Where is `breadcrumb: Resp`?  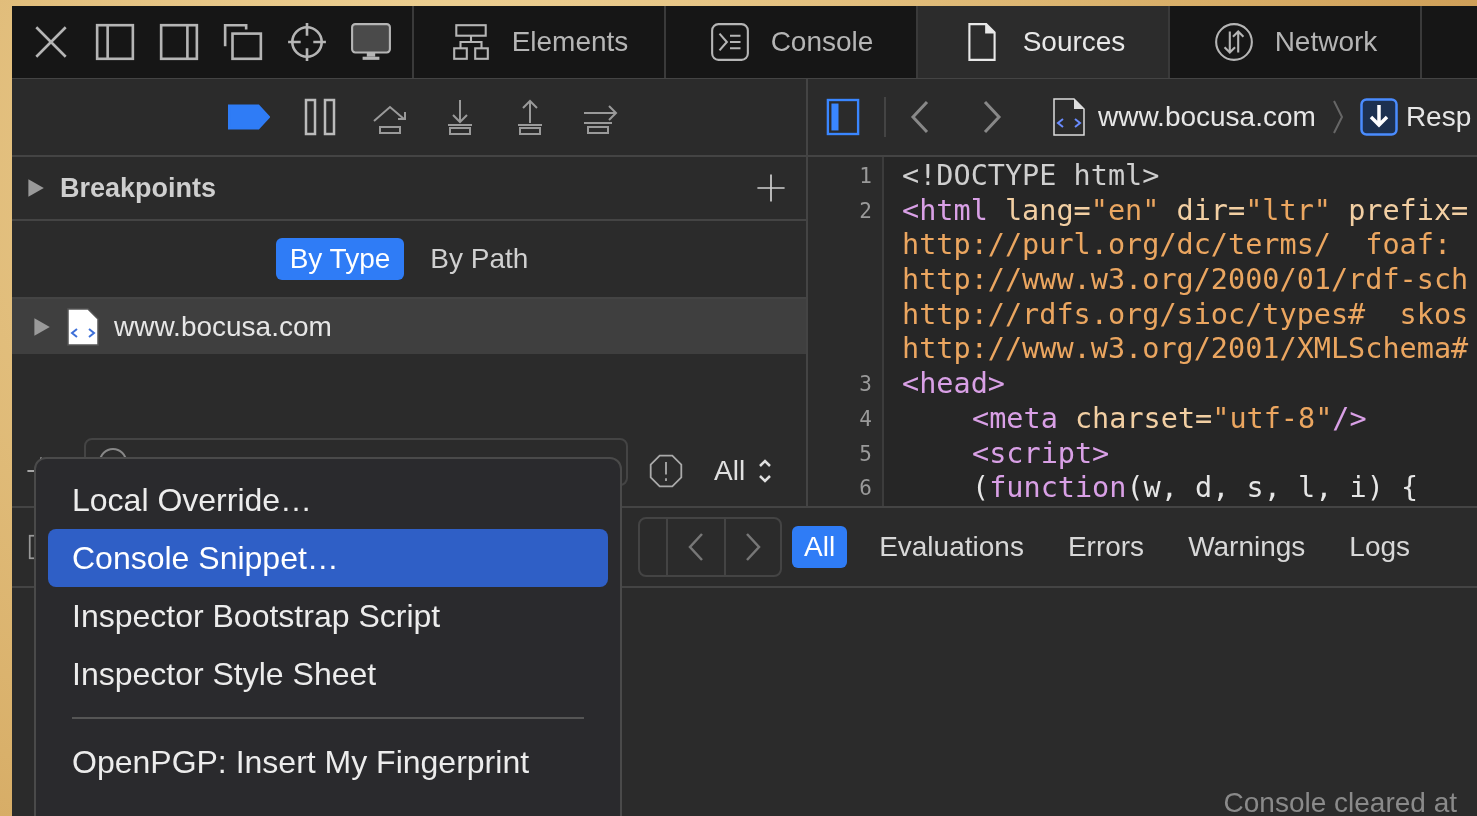 breadcrumb: Resp is located at coordinates (1438, 117).